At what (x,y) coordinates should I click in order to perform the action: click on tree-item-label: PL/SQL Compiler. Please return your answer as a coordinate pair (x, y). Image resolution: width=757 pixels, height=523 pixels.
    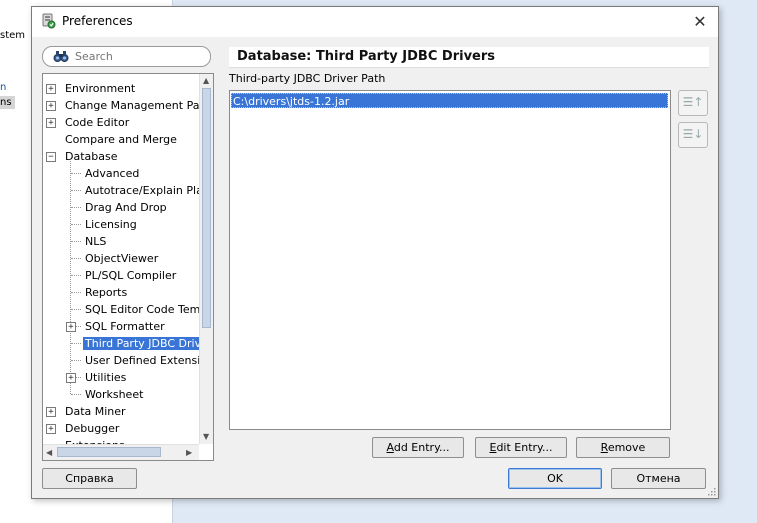
    Looking at the image, I should click on (131, 275).